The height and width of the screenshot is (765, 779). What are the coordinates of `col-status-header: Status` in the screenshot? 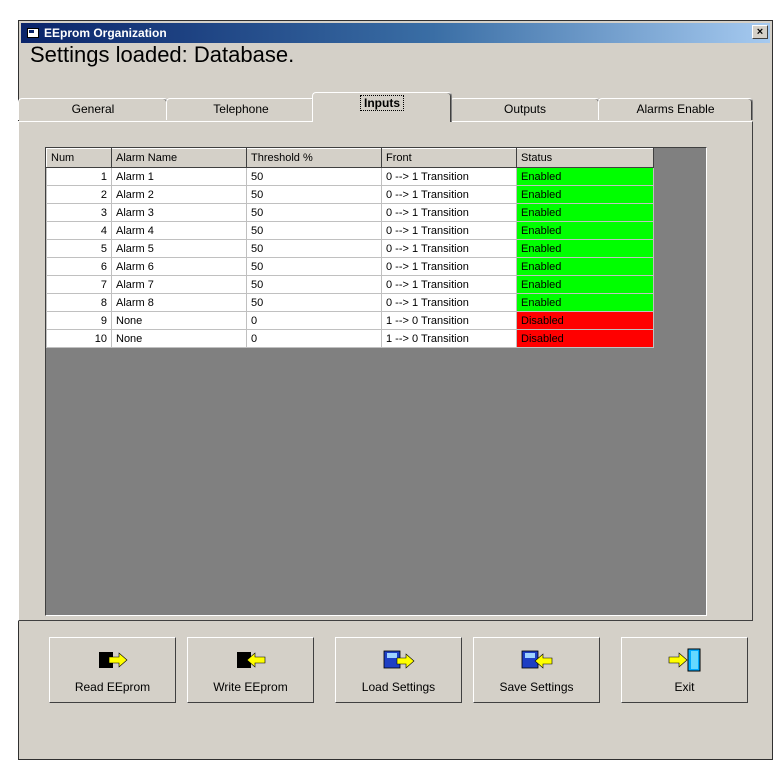 It's located at (585, 158).